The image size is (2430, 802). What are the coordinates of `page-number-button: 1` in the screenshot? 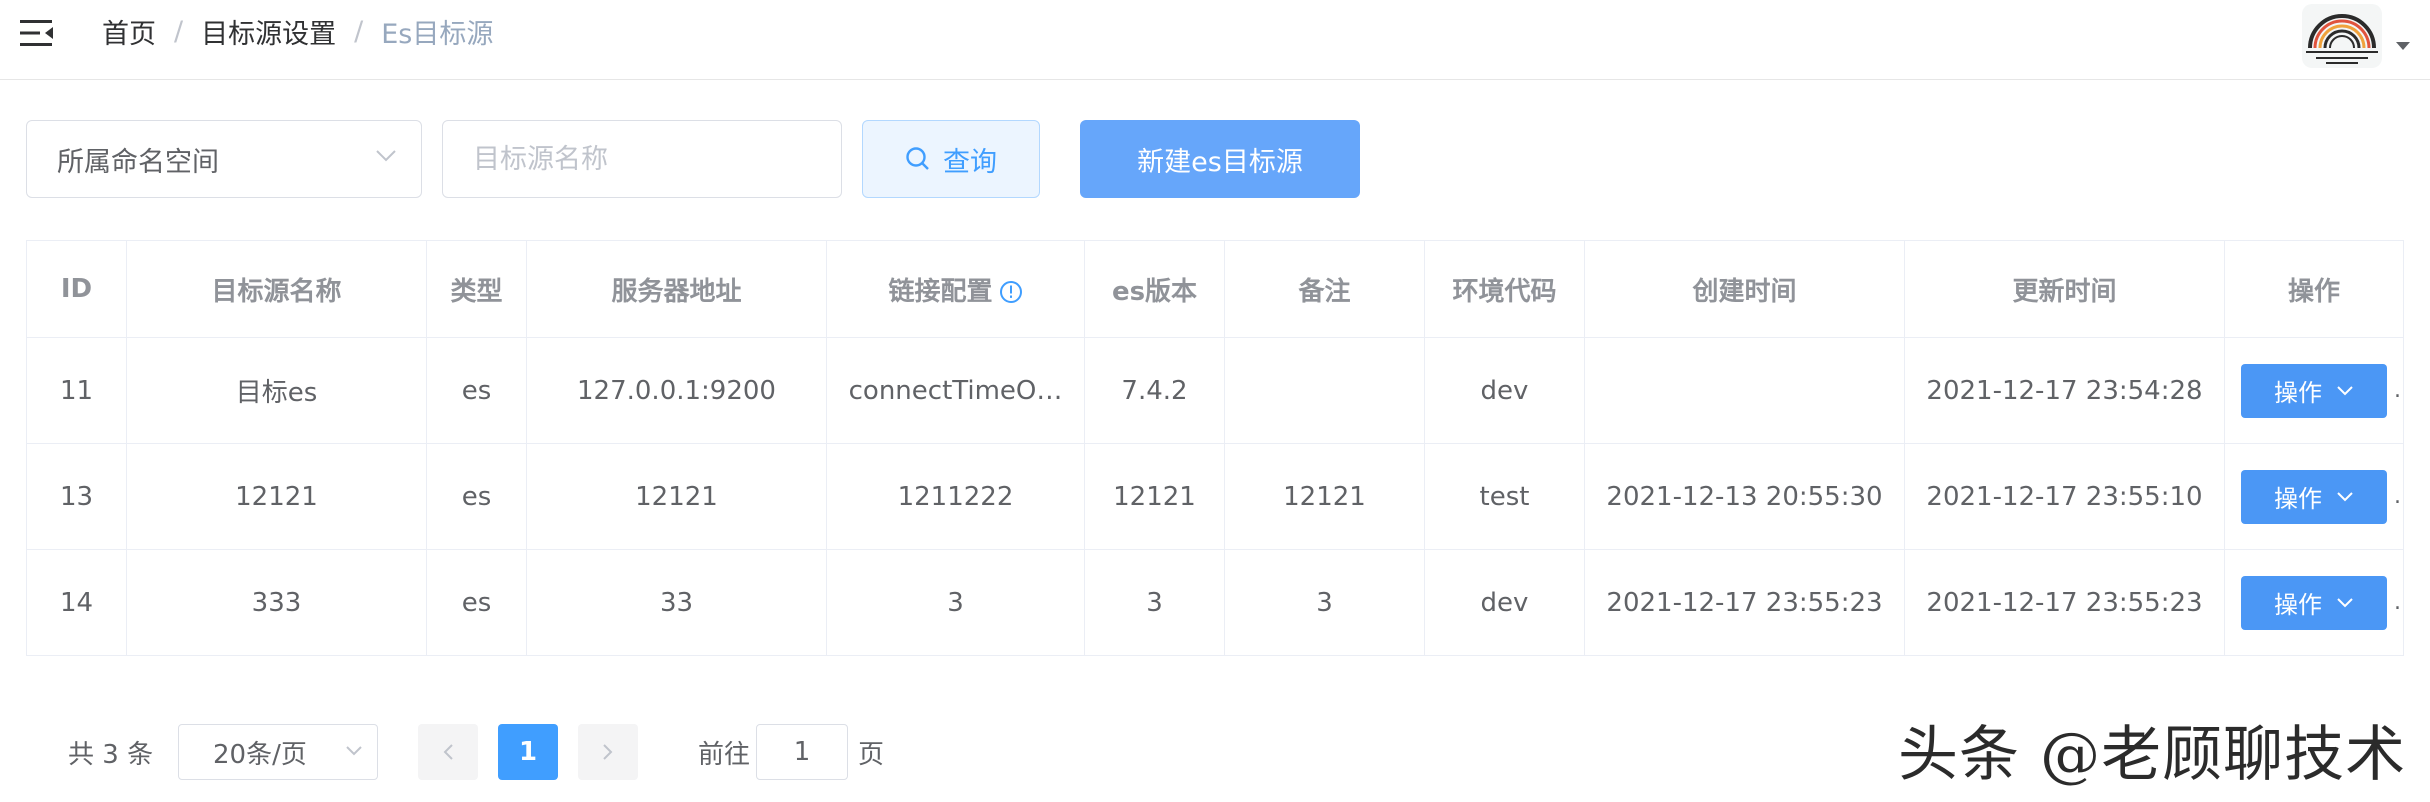 It's located at (528, 752).